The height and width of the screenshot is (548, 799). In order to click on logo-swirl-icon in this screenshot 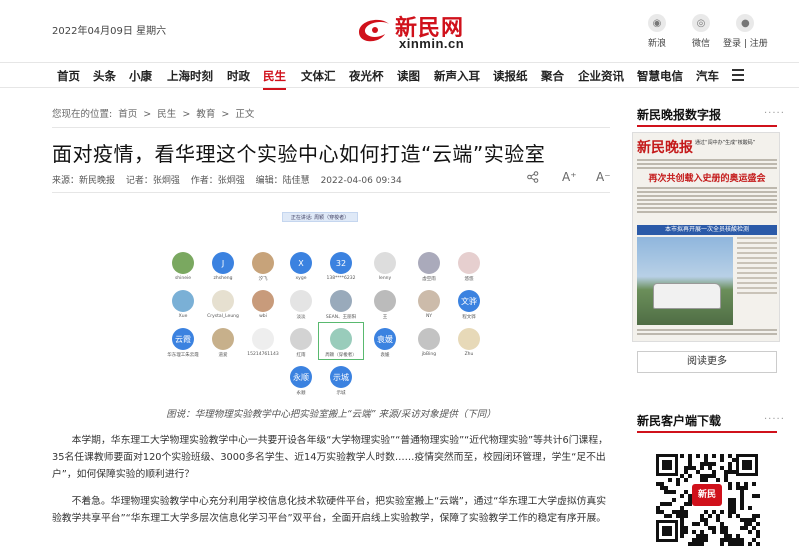, I will do `click(374, 30)`.